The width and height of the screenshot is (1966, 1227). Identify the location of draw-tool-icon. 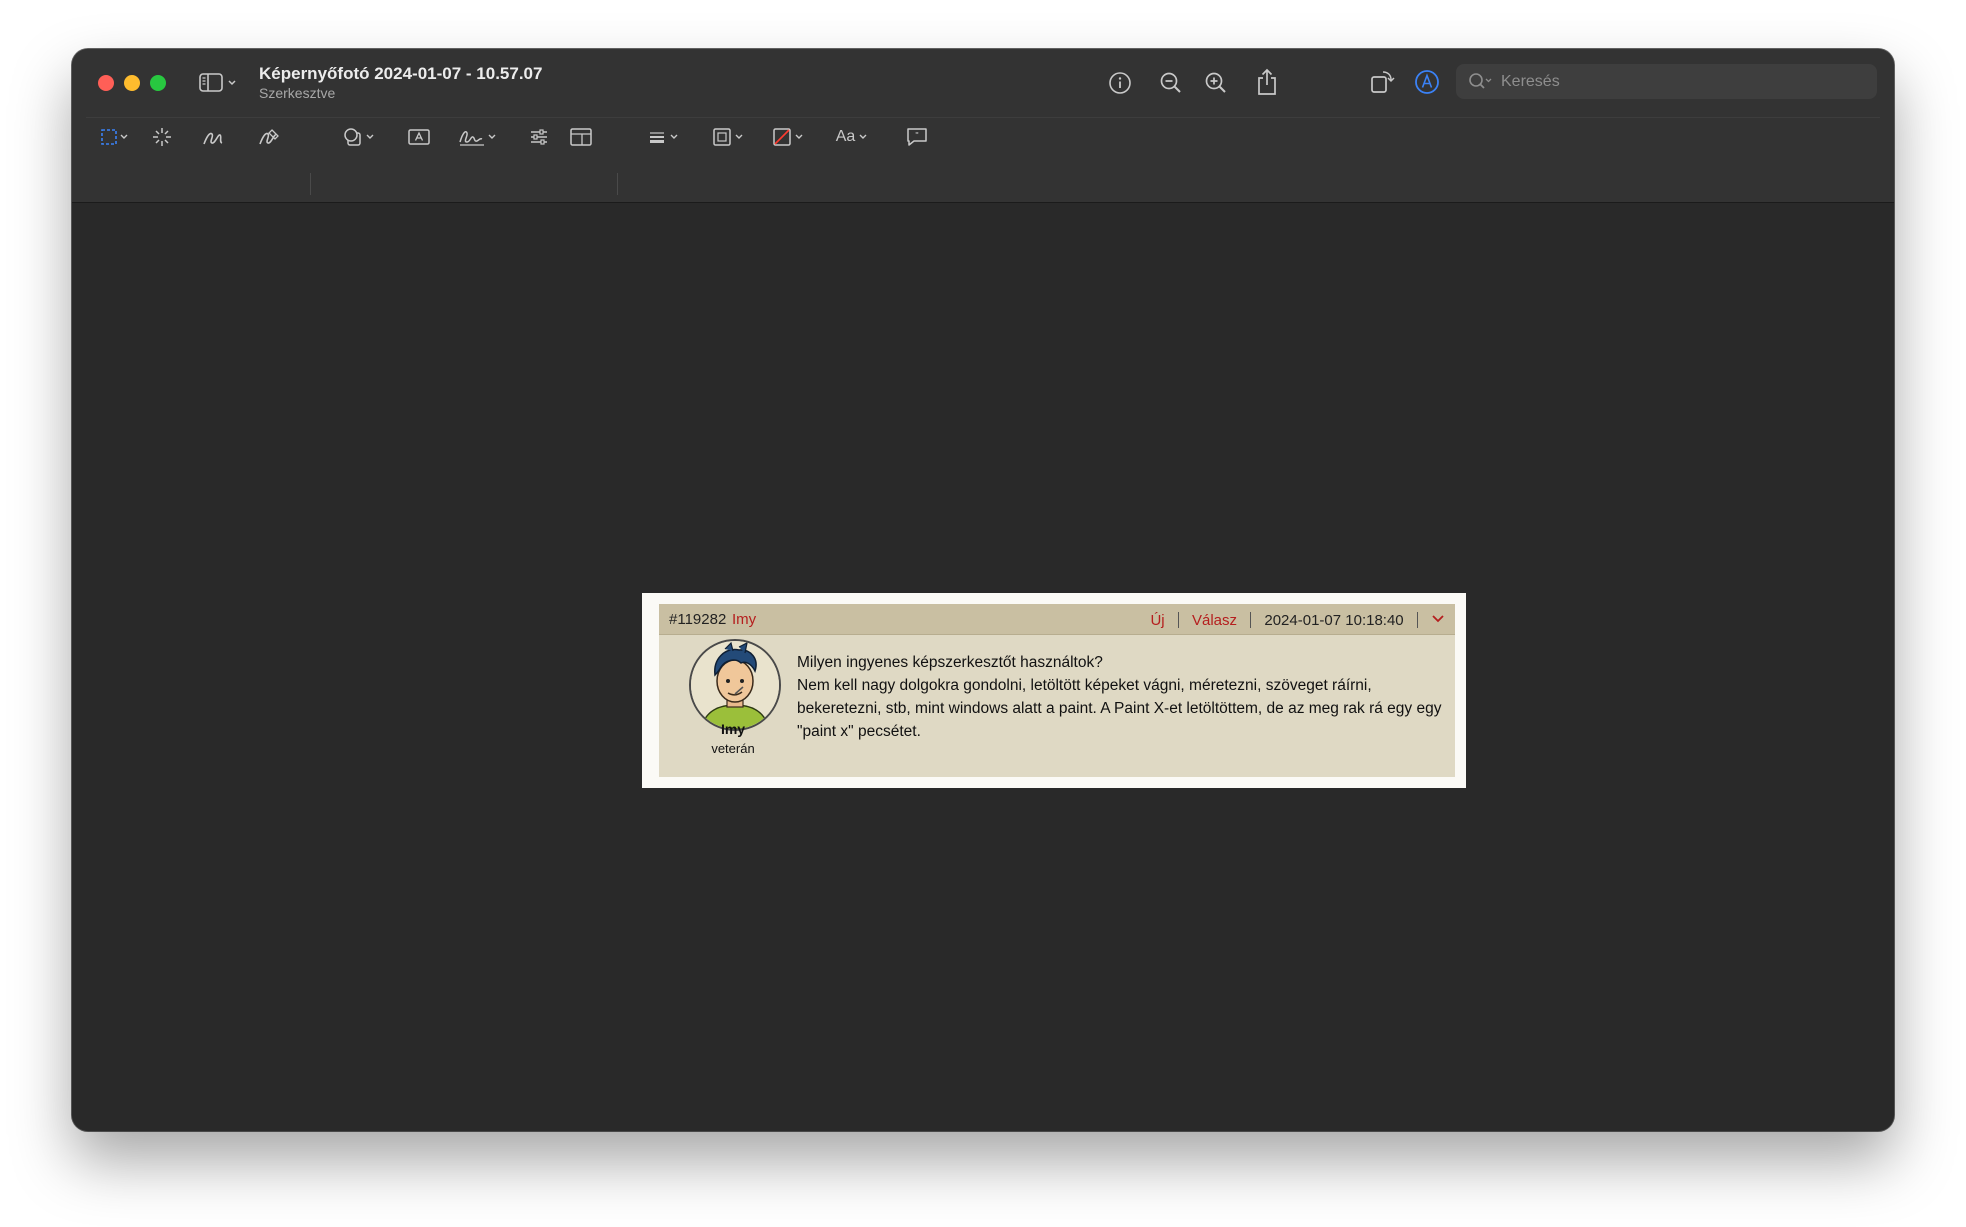
(269, 137).